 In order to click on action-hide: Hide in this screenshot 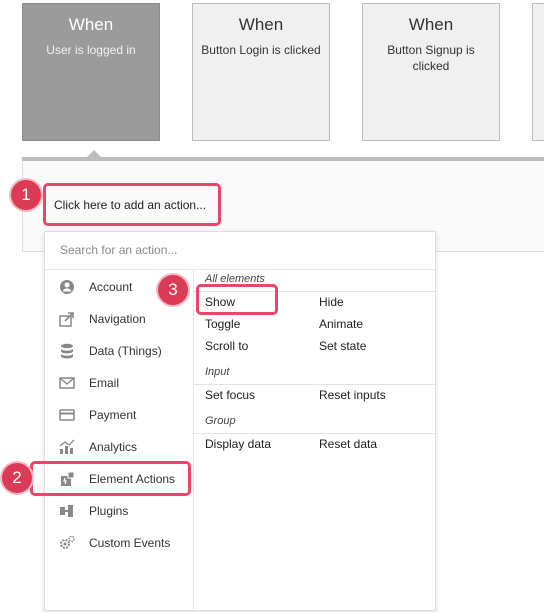, I will do `click(331, 302)`.